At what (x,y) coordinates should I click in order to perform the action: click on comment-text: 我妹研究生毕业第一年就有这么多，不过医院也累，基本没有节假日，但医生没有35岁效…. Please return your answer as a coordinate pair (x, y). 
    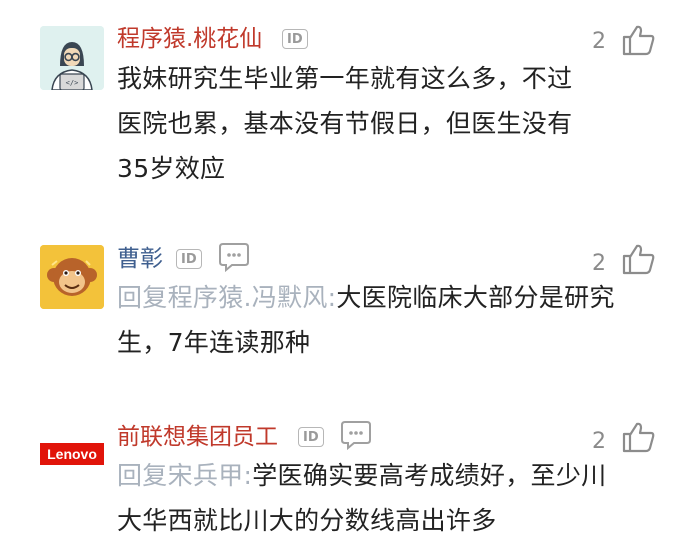
    Looking at the image, I should click on (345, 123).